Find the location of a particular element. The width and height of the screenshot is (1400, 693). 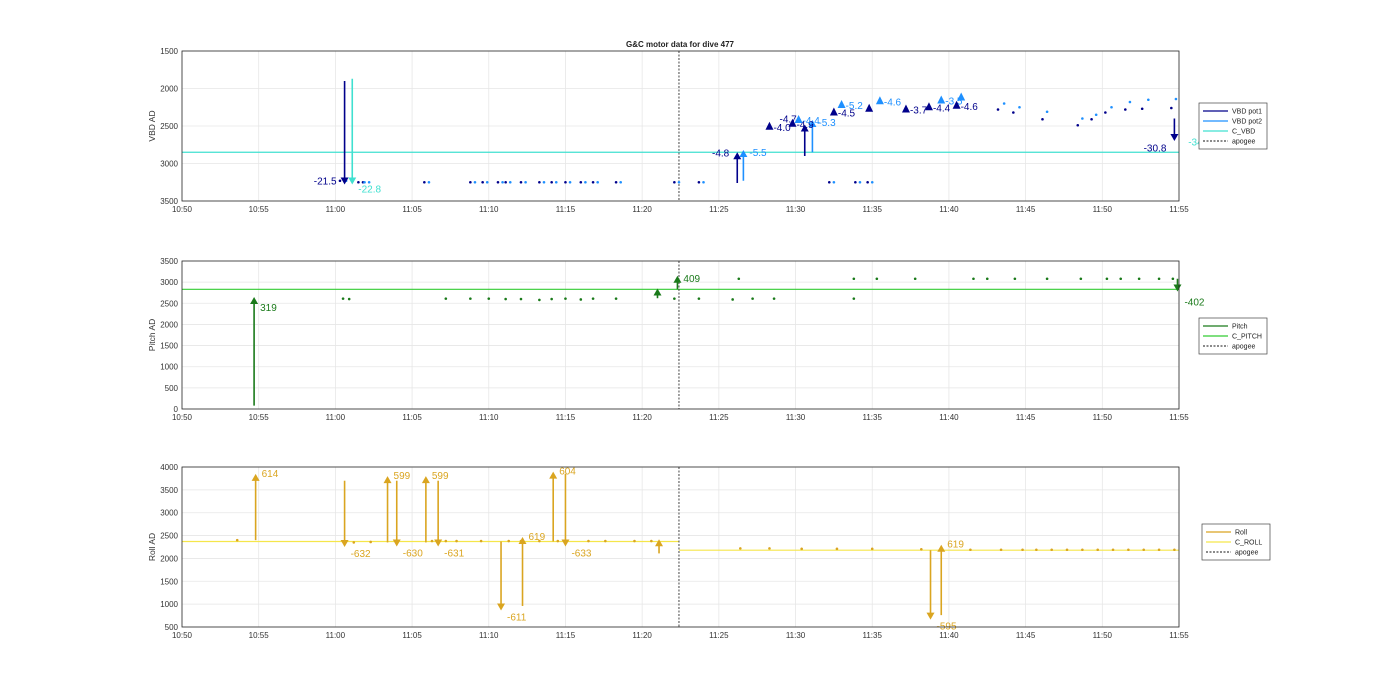

vbd-xtick-label: 10:50 is located at coordinates (182, 209).